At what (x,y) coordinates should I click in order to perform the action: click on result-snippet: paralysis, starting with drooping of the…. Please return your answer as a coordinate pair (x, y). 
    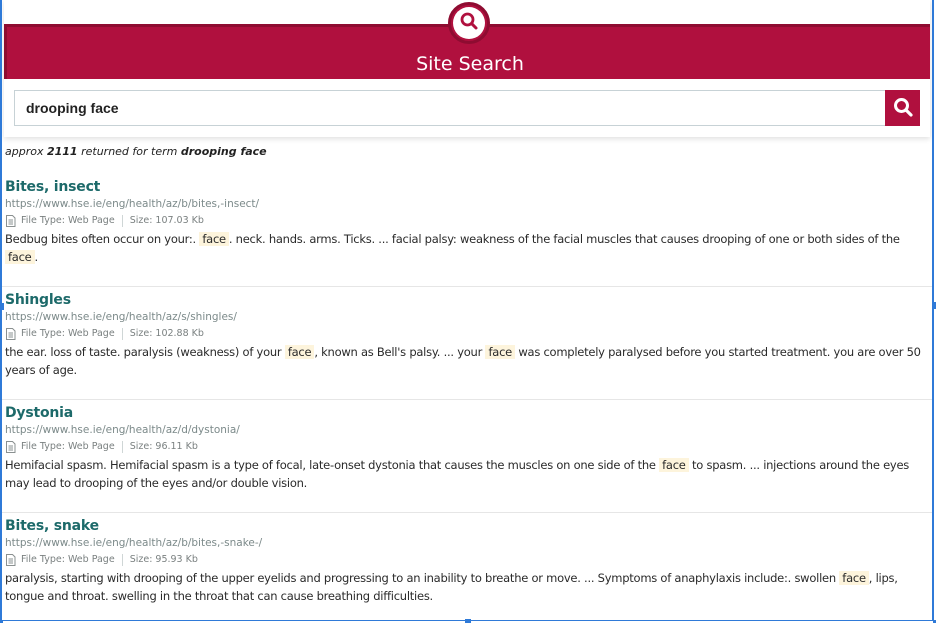
    Looking at the image, I should click on (467, 587).